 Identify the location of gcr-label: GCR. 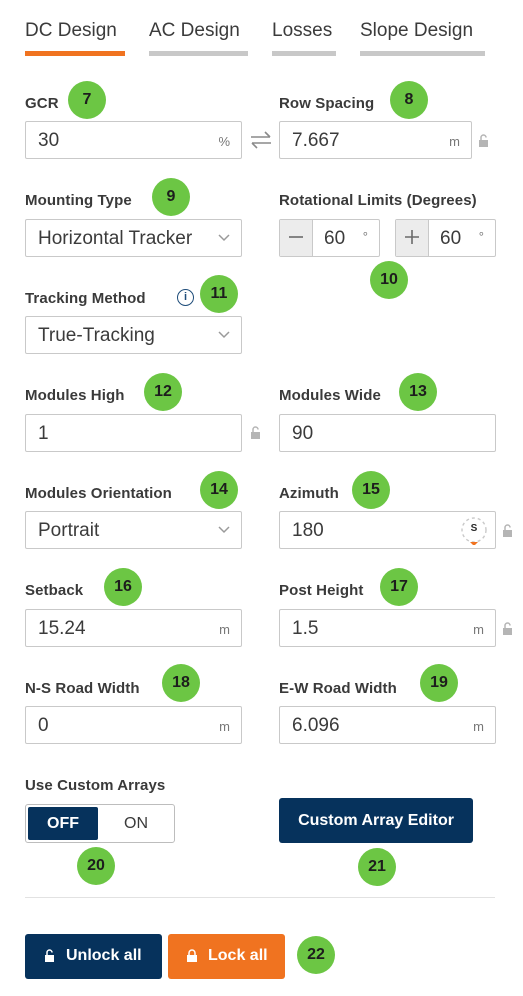
(42, 103).